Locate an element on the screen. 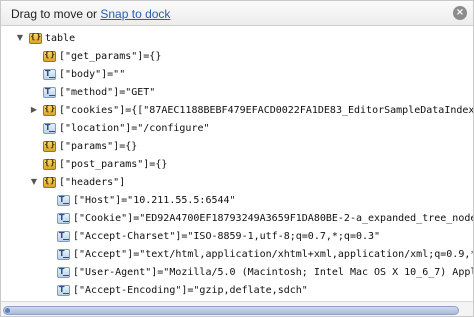  close-button: × is located at coordinates (460, 13).